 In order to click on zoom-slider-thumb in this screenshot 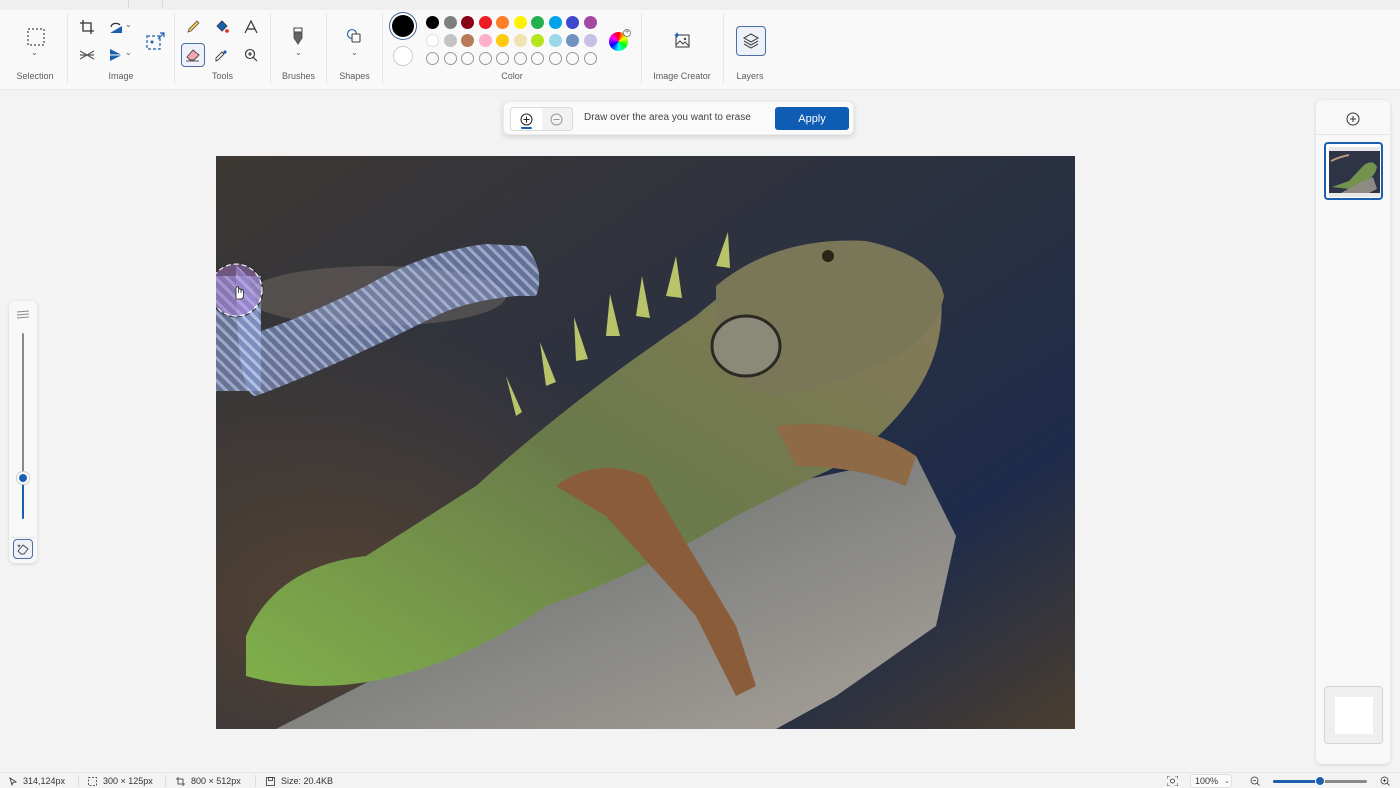, I will do `click(1320, 781)`.